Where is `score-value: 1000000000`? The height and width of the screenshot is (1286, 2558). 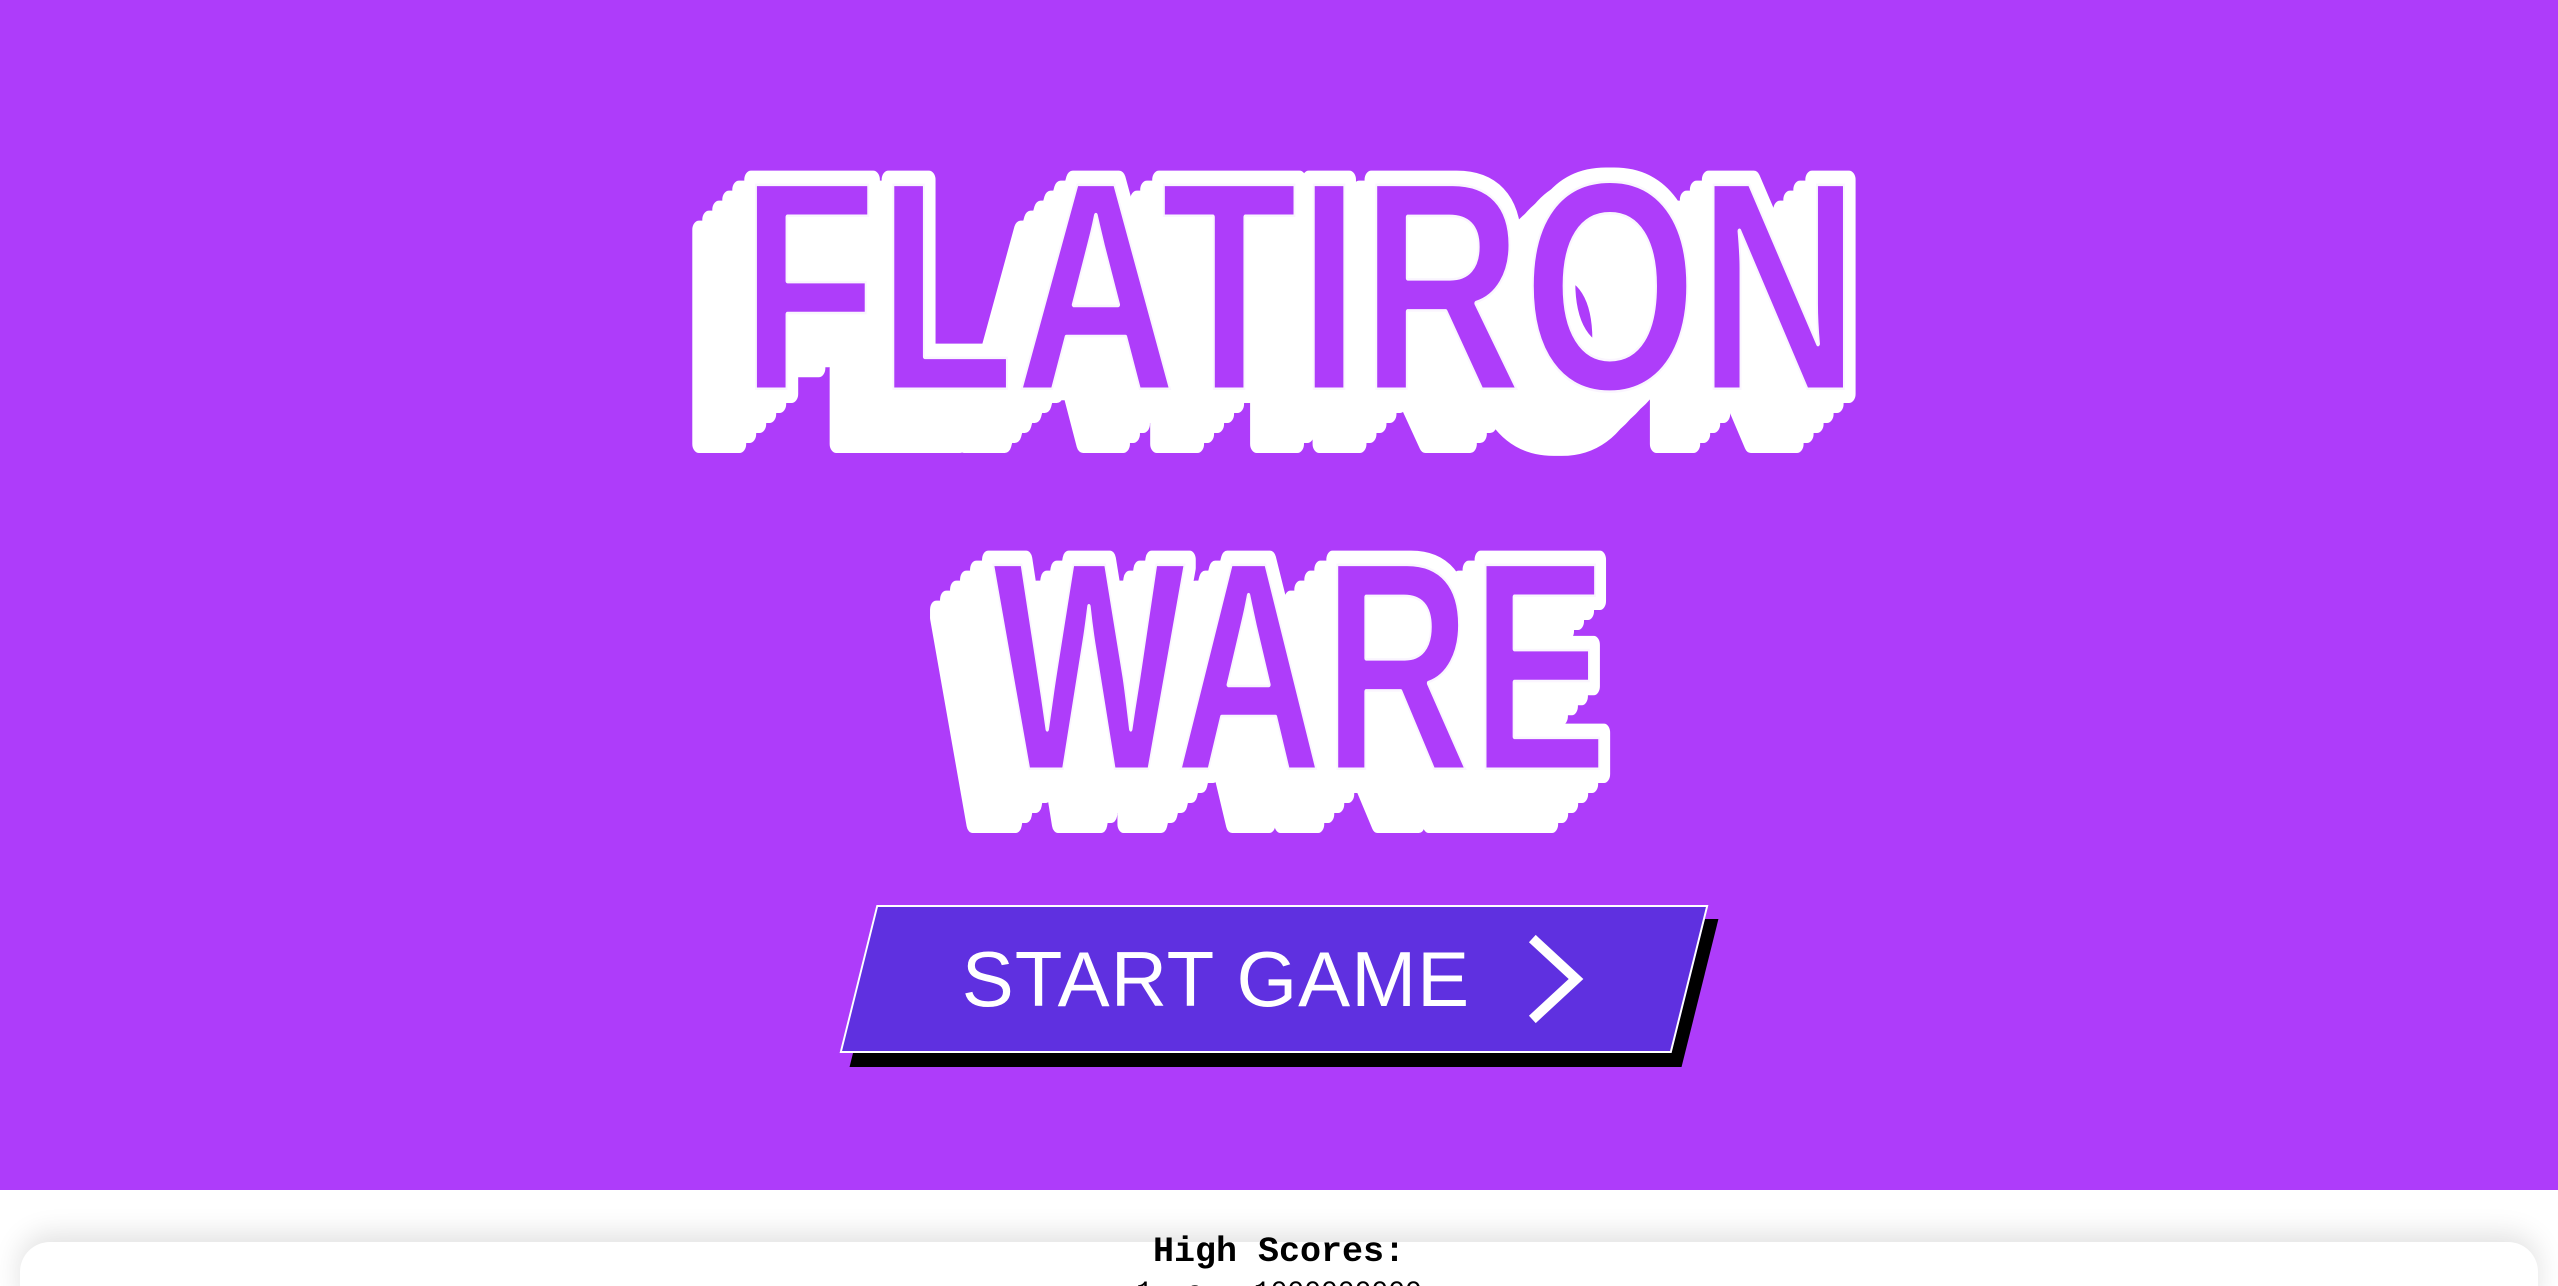 score-value: 1000000000 is located at coordinates (1338, 1282).